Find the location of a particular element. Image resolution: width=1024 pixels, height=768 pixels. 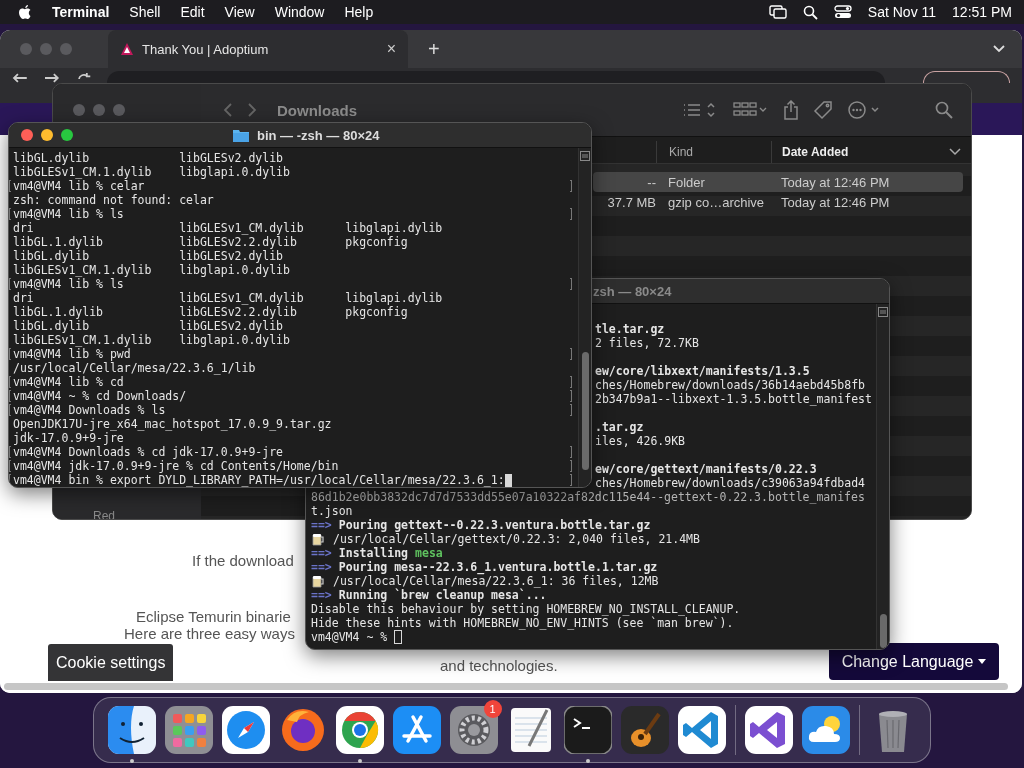

close-button is located at coordinates (27, 135).